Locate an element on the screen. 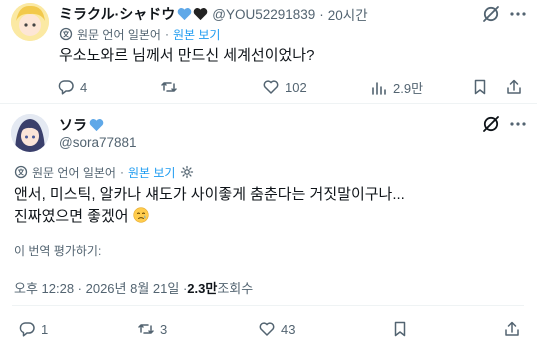 This screenshot has width=537, height=356. post-text: 우소노와르 님께서 만드신 세계선이었나? is located at coordinates (187, 55).